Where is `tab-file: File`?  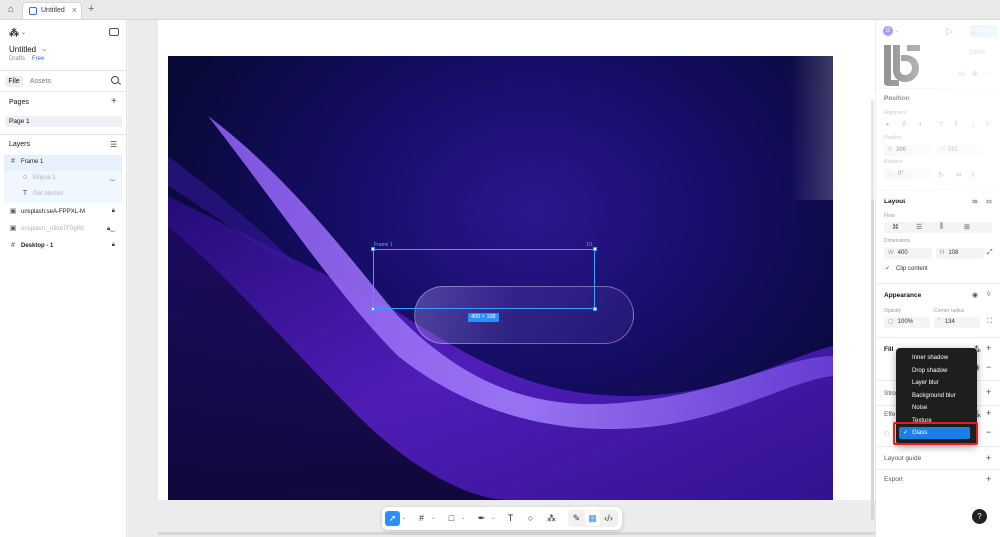
tab-file: File is located at coordinates (14, 81).